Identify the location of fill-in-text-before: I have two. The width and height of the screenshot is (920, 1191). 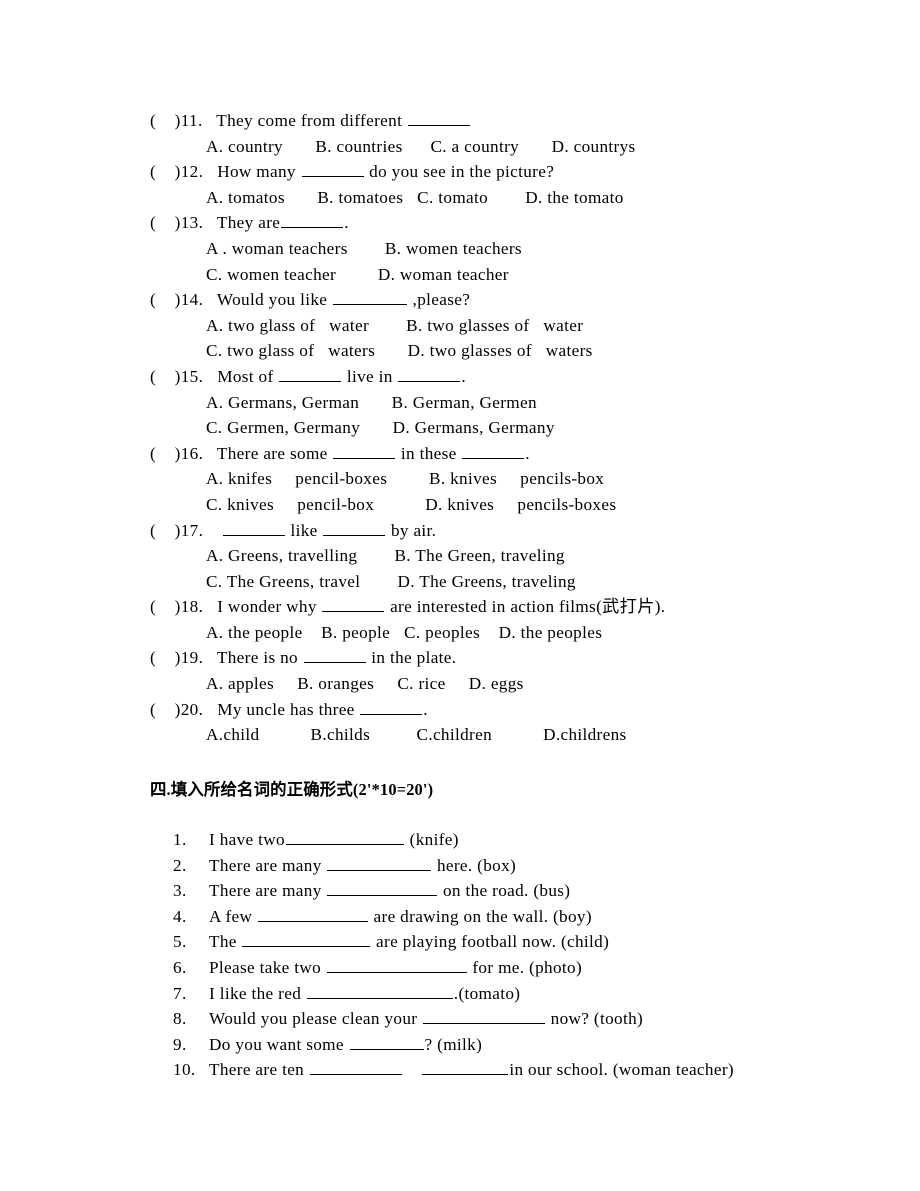
(247, 839).